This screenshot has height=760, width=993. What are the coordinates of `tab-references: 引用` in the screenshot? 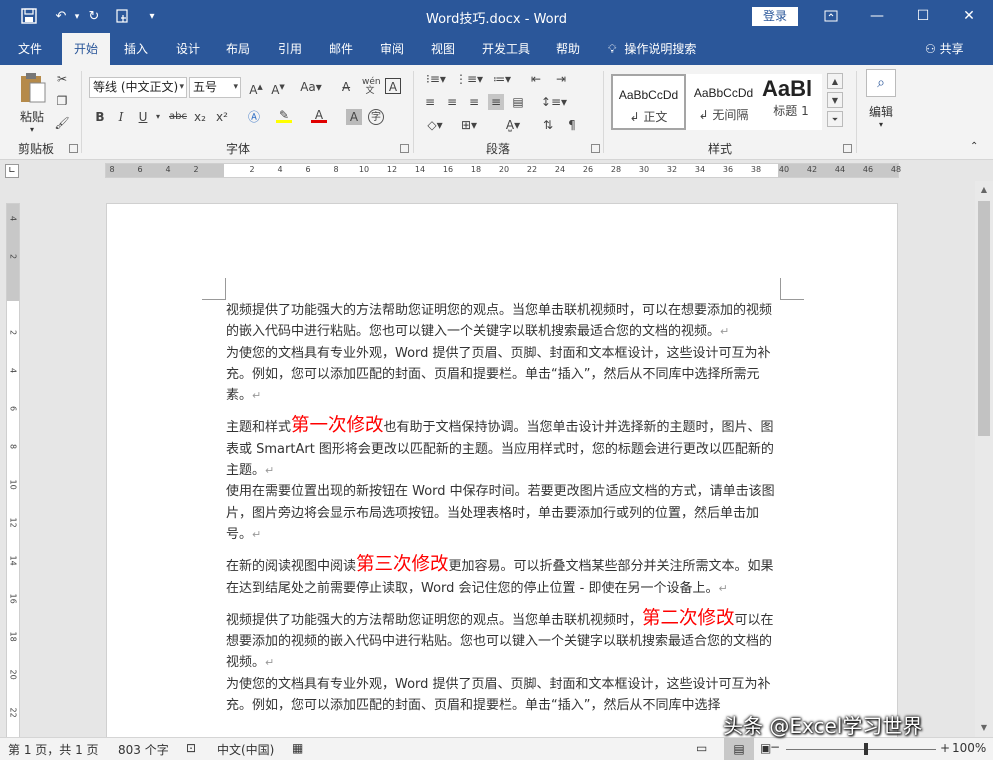 It's located at (290, 49).